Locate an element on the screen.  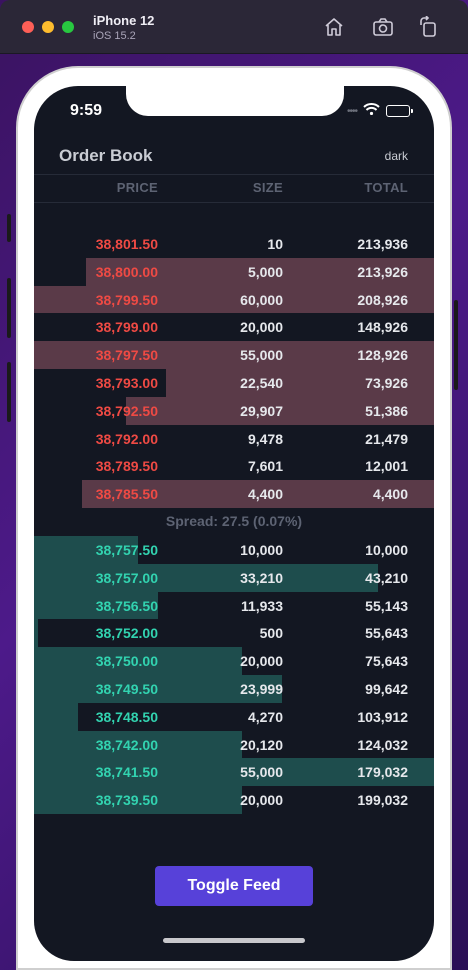
bid-price: 38,741.50 is located at coordinates (126, 772).